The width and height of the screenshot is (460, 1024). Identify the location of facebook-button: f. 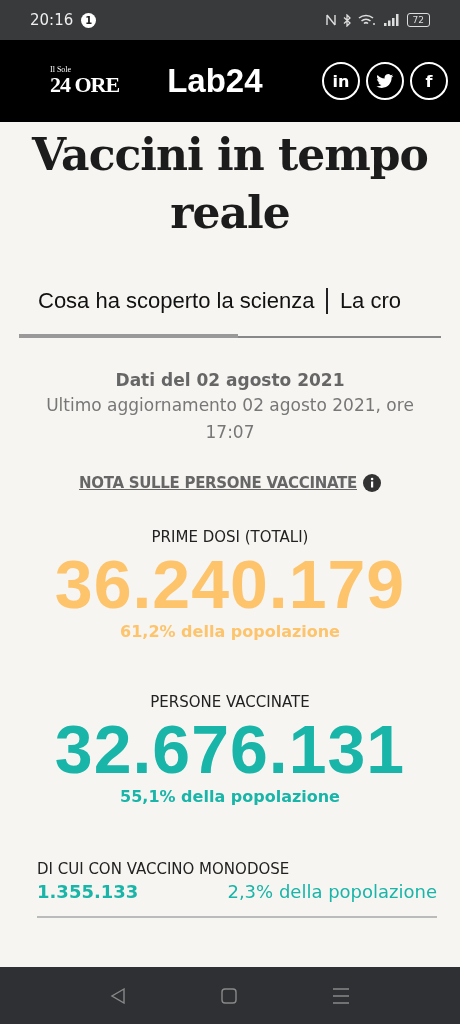
(429, 81).